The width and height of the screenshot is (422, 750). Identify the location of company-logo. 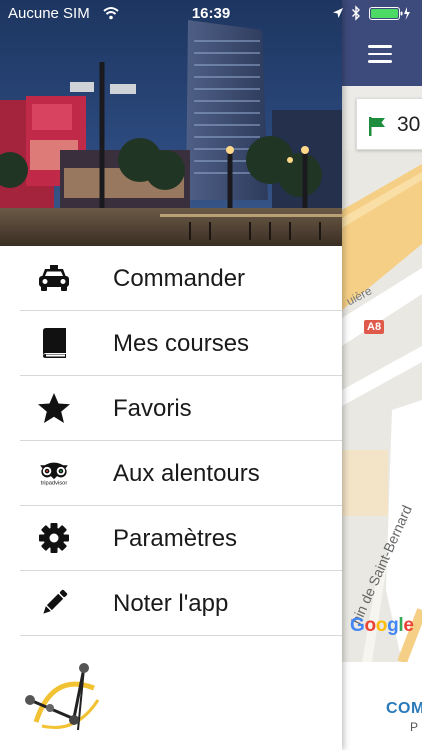
(64, 700).